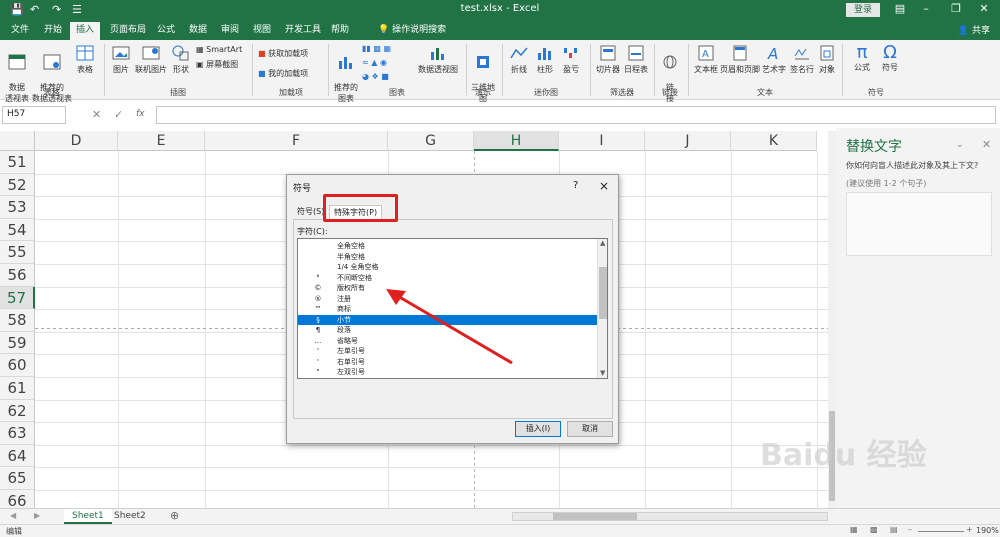  What do you see at coordinates (34, 115) in the screenshot?
I see `name-box: H57` at bounding box center [34, 115].